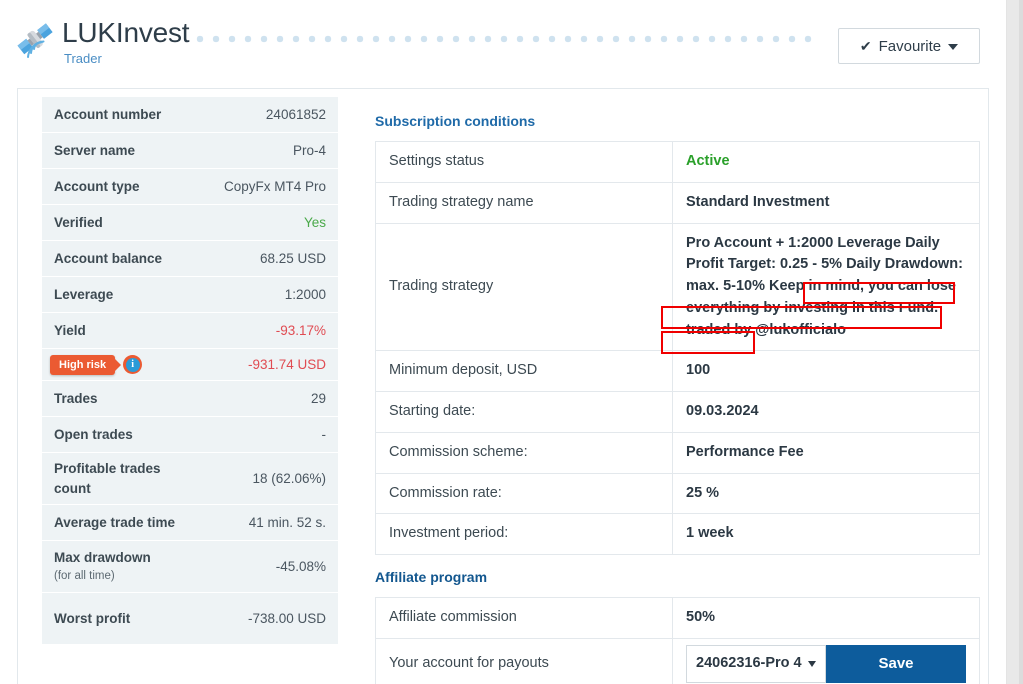  Describe the element at coordinates (92, 618) in the screenshot. I see `row-label: Worst profit` at that location.